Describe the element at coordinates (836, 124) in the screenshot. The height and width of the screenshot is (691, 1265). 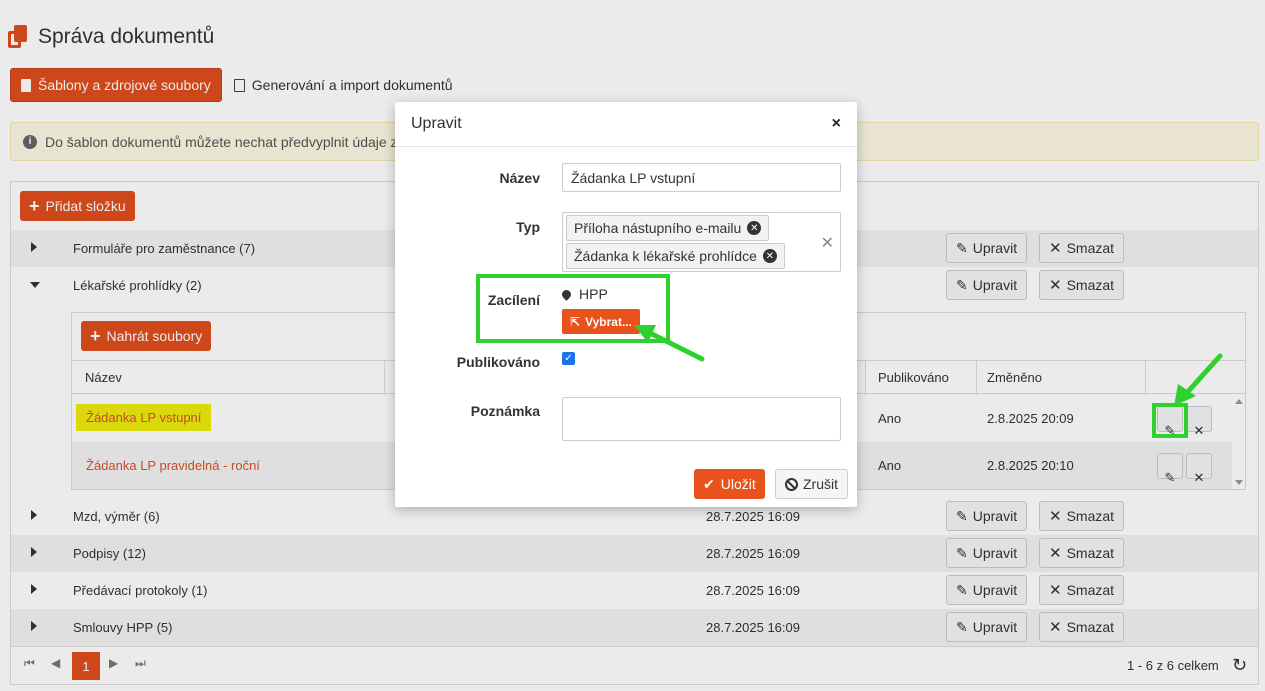
I see `close-icon: ×` at that location.